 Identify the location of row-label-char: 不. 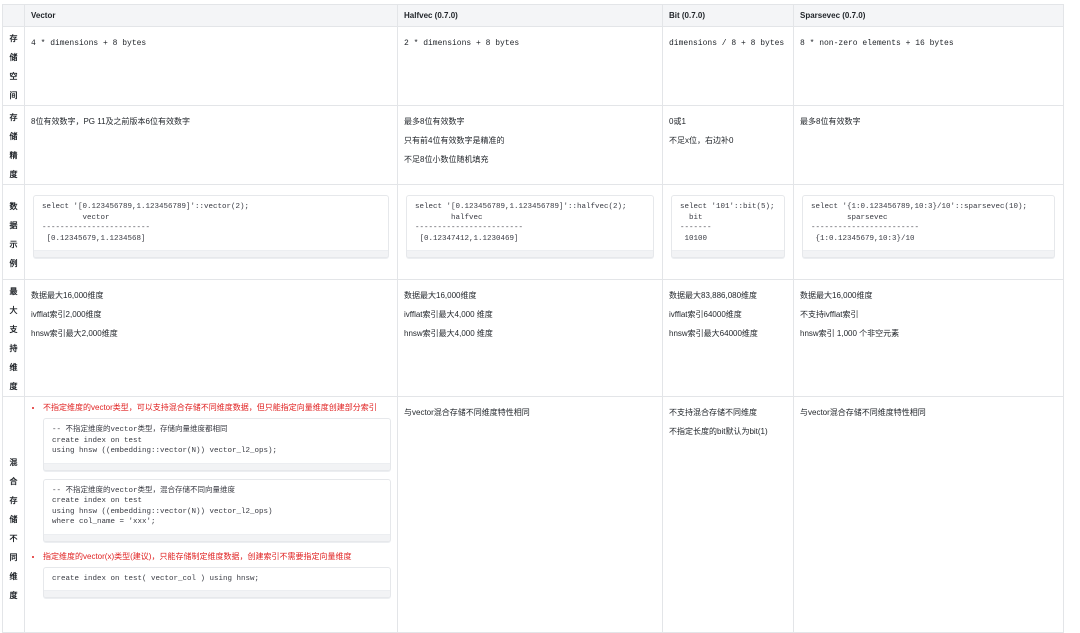
(13, 538).